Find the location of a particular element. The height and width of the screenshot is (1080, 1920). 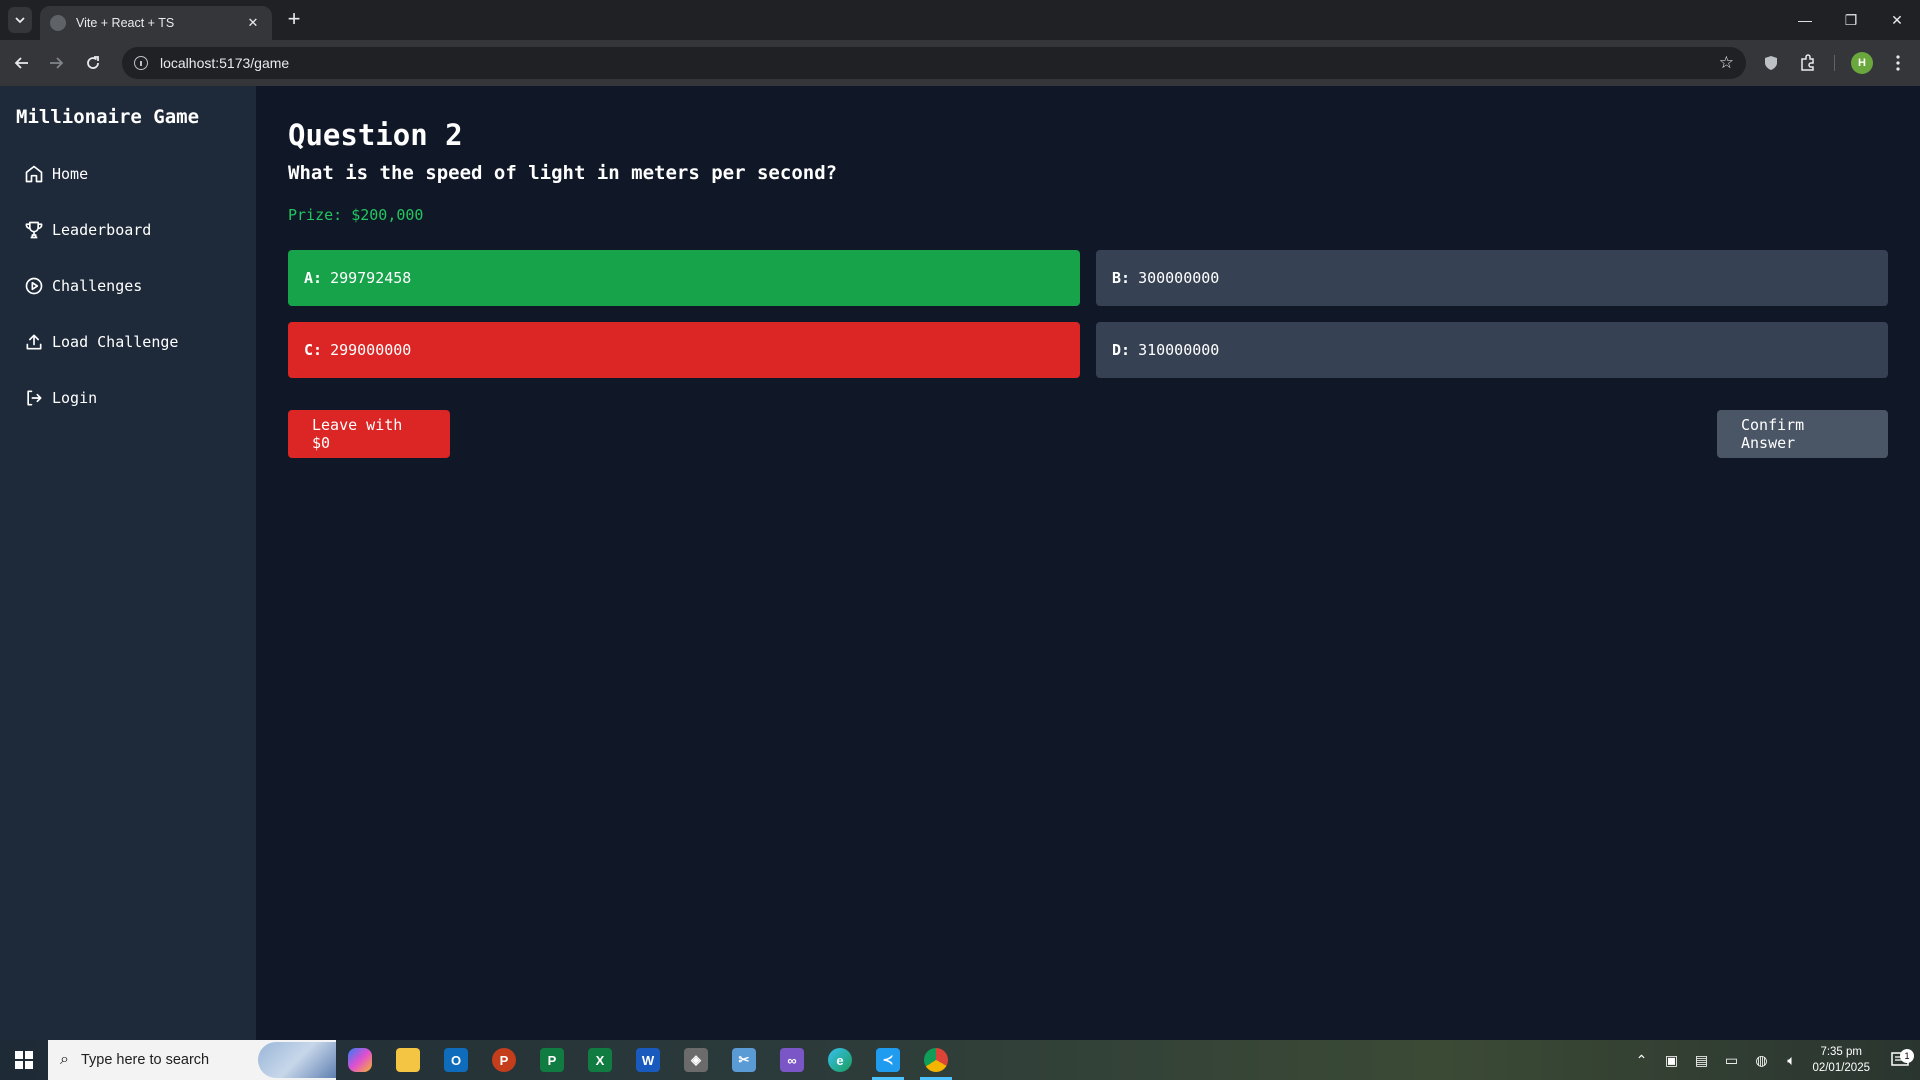

answer-letter: A: is located at coordinates (313, 278).